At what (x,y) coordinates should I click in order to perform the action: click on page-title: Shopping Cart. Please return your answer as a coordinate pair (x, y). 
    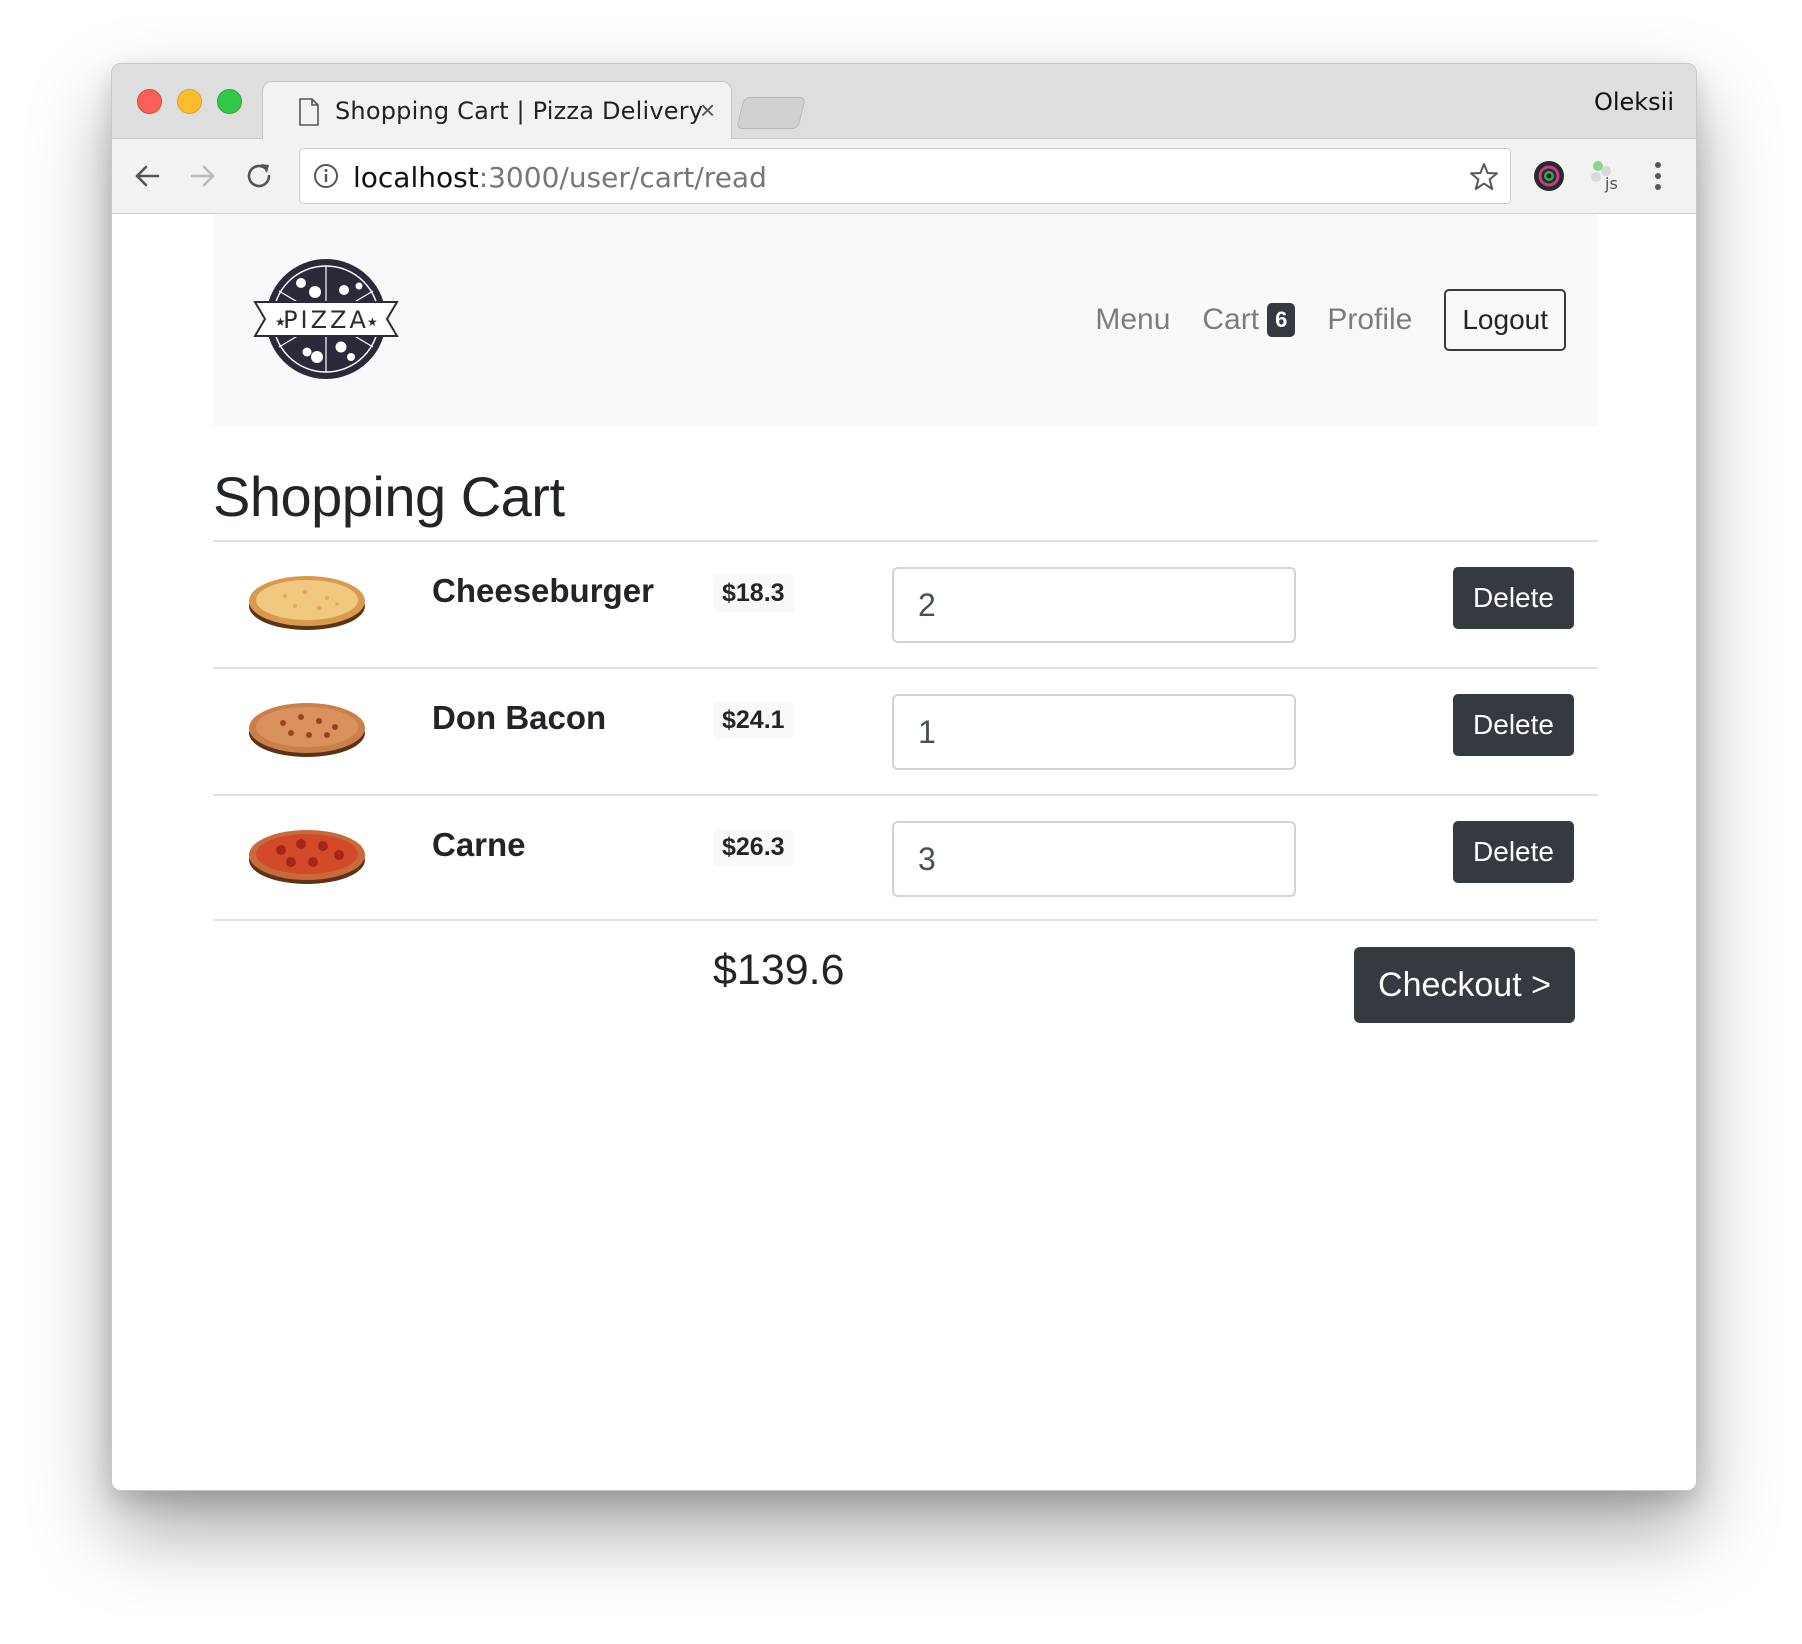
    Looking at the image, I should click on (389, 496).